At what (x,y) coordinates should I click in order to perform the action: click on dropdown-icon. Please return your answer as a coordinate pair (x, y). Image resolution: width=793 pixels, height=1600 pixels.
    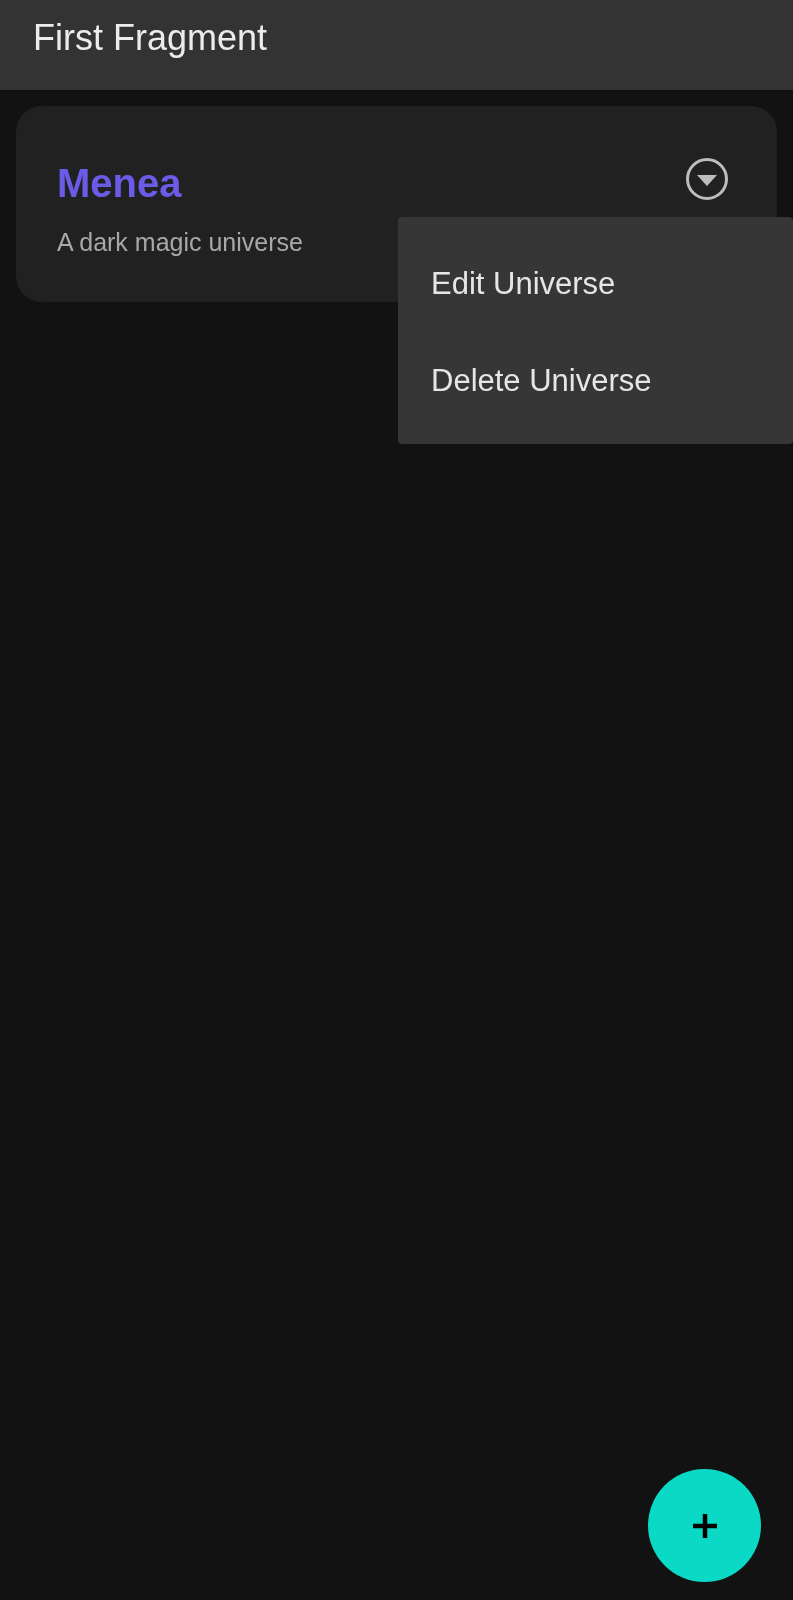
    Looking at the image, I should click on (707, 179).